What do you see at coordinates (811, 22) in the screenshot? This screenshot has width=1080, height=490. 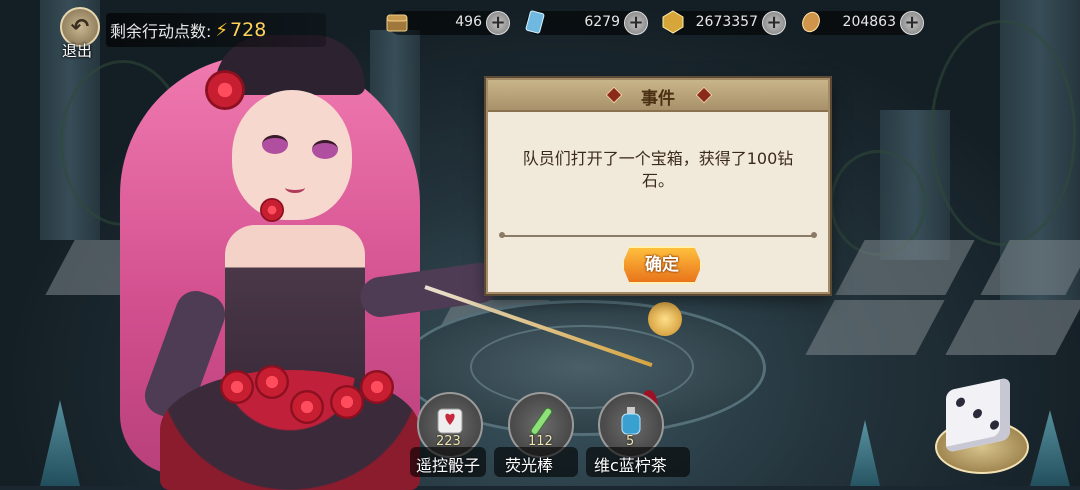 I see `amber-gem-icon` at bounding box center [811, 22].